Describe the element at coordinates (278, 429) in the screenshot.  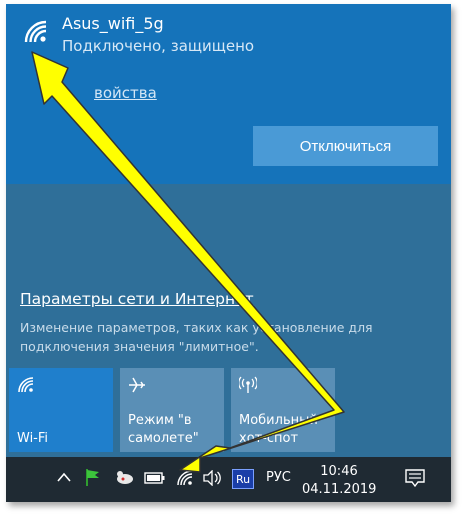
I see `tile-label: Мобильный хот-спот` at that location.